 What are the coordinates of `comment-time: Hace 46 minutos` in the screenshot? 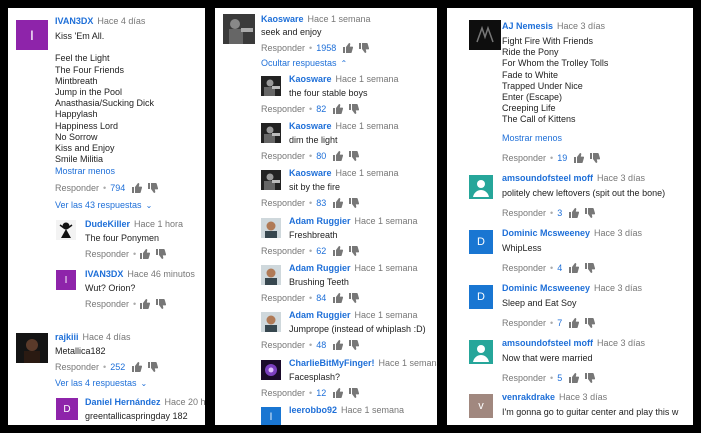 It's located at (161, 274).